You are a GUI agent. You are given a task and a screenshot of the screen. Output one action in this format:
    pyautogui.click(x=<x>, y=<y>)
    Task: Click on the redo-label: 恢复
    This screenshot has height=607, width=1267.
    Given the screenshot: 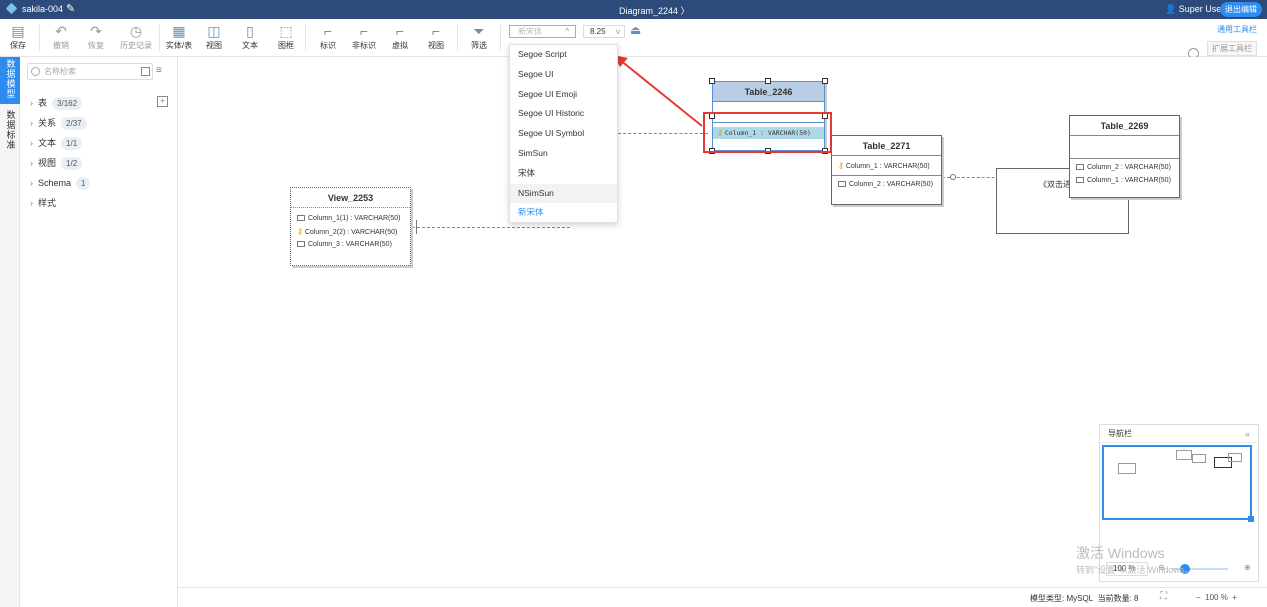 What is the action you would take?
    pyautogui.click(x=96, y=45)
    